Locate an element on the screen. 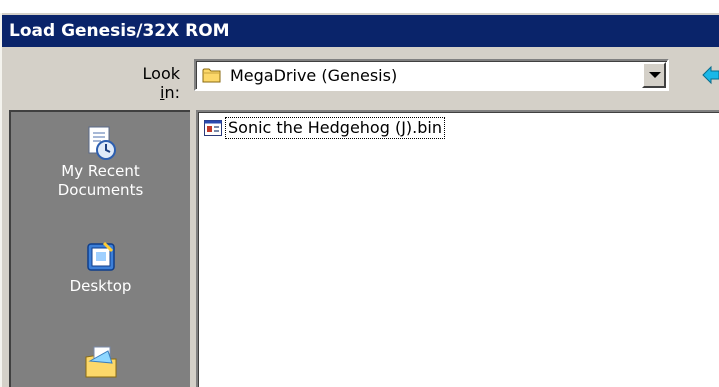 This screenshot has width=719, height=387. my-documents-icon is located at coordinates (100, 362).